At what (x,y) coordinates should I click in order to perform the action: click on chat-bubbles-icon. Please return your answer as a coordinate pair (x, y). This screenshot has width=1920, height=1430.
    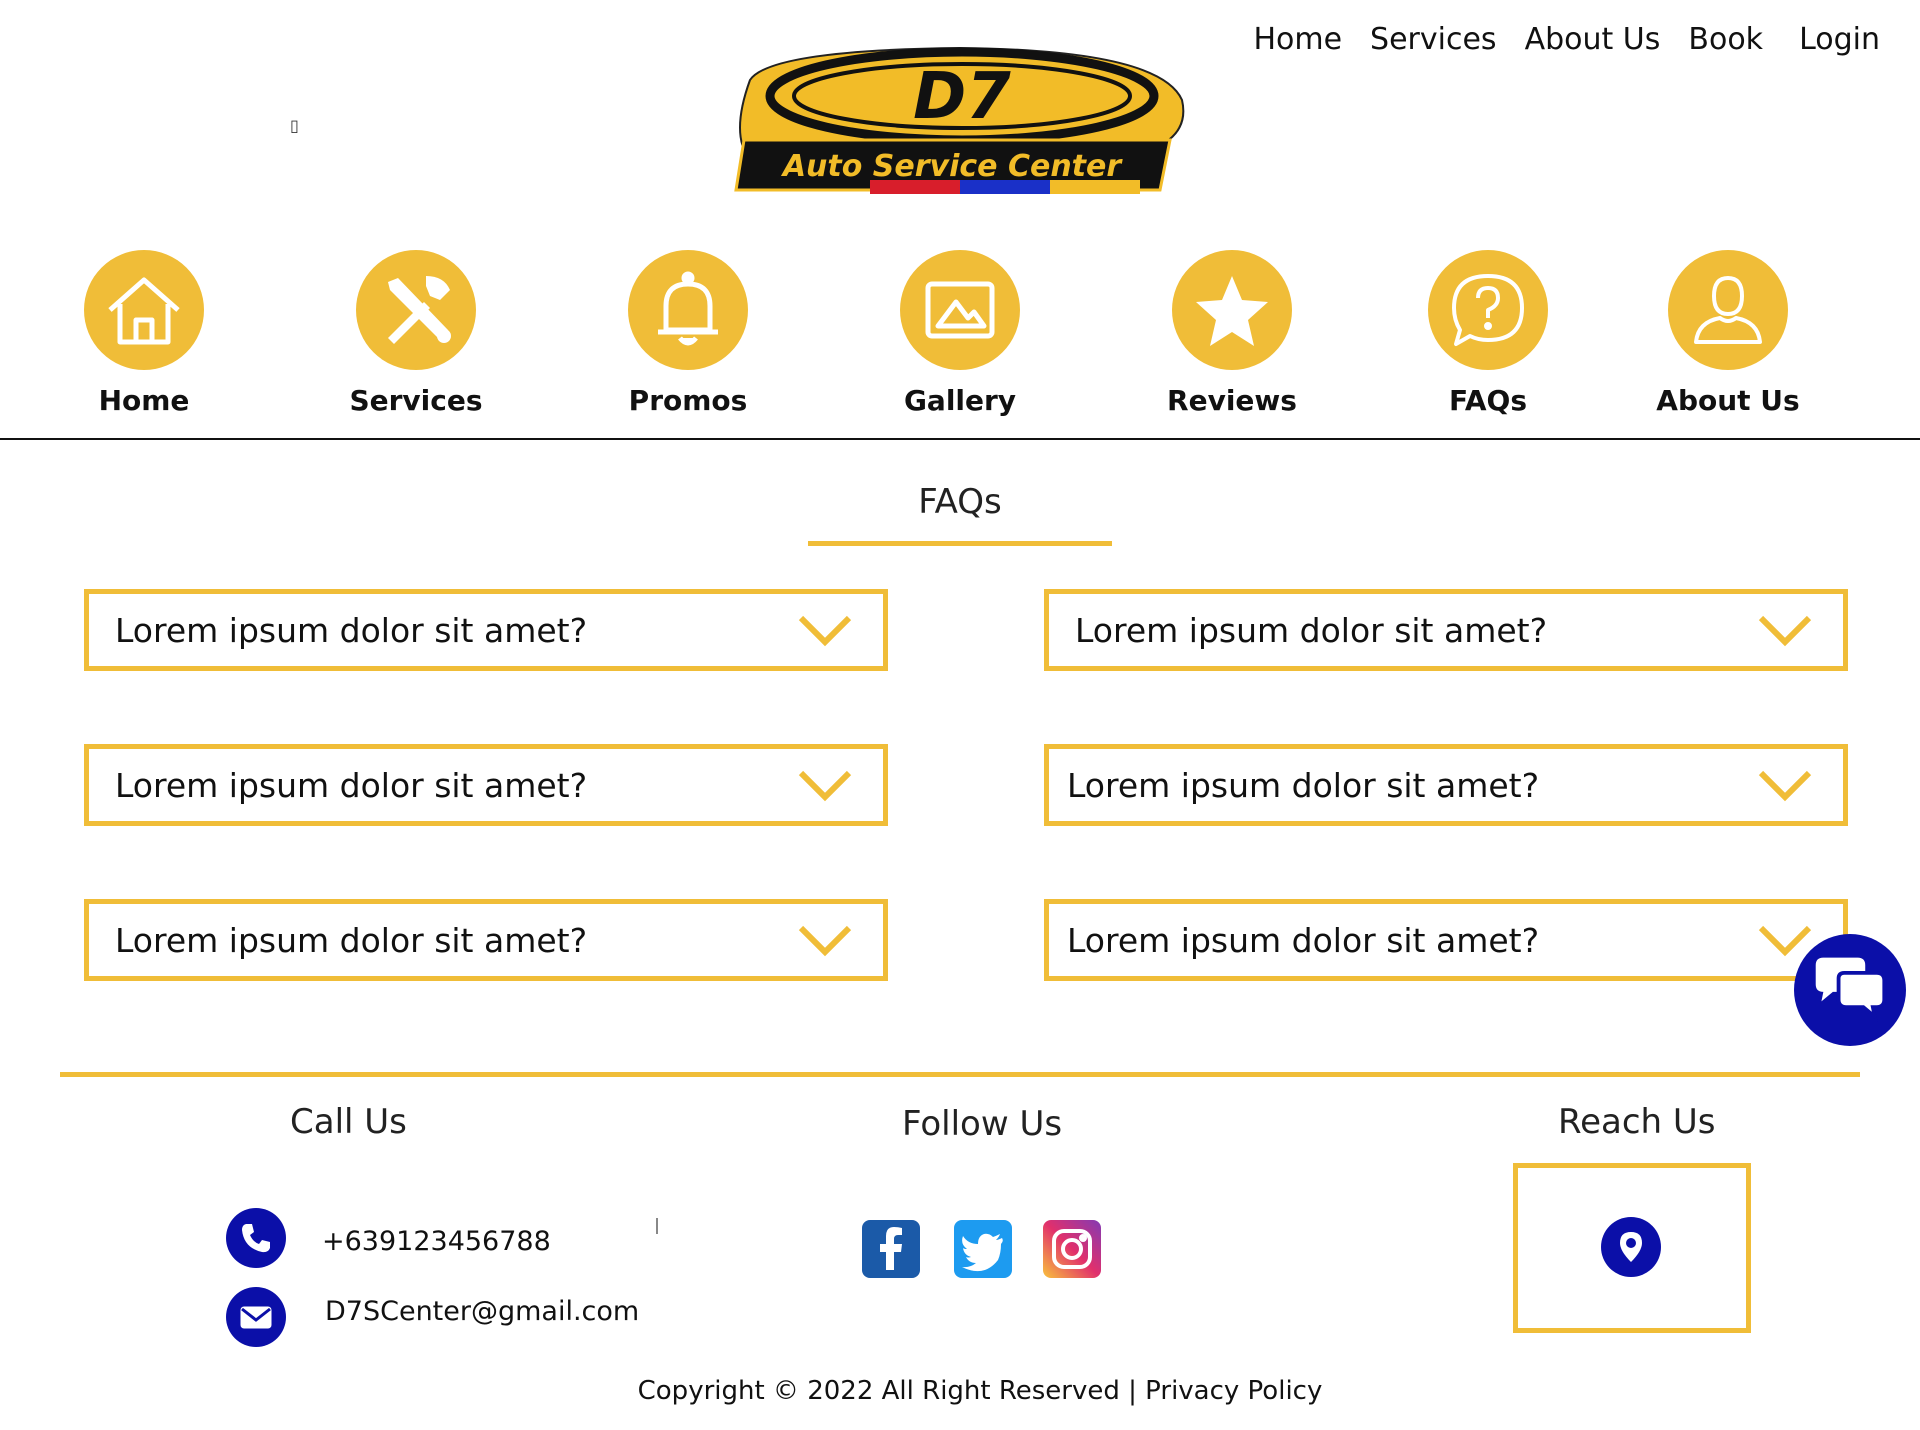
    Looking at the image, I should click on (1851, 989).